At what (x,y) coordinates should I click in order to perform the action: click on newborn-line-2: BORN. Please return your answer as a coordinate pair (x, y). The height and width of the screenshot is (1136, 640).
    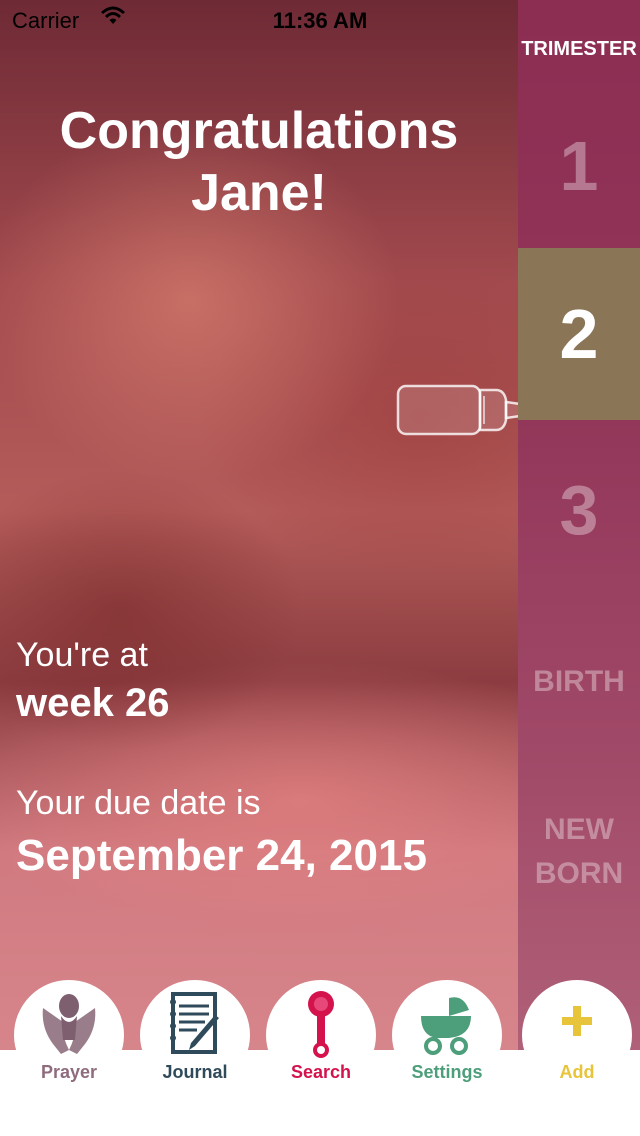
    Looking at the image, I should click on (579, 873).